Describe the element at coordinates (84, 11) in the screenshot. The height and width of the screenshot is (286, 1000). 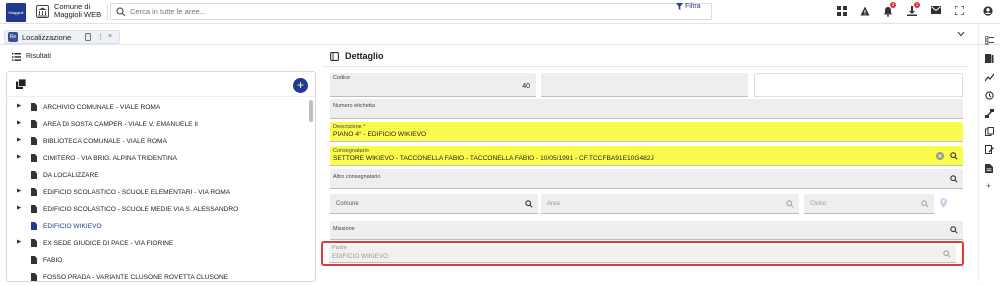
I see `org-name: Comune di Maggioli WEB` at that location.